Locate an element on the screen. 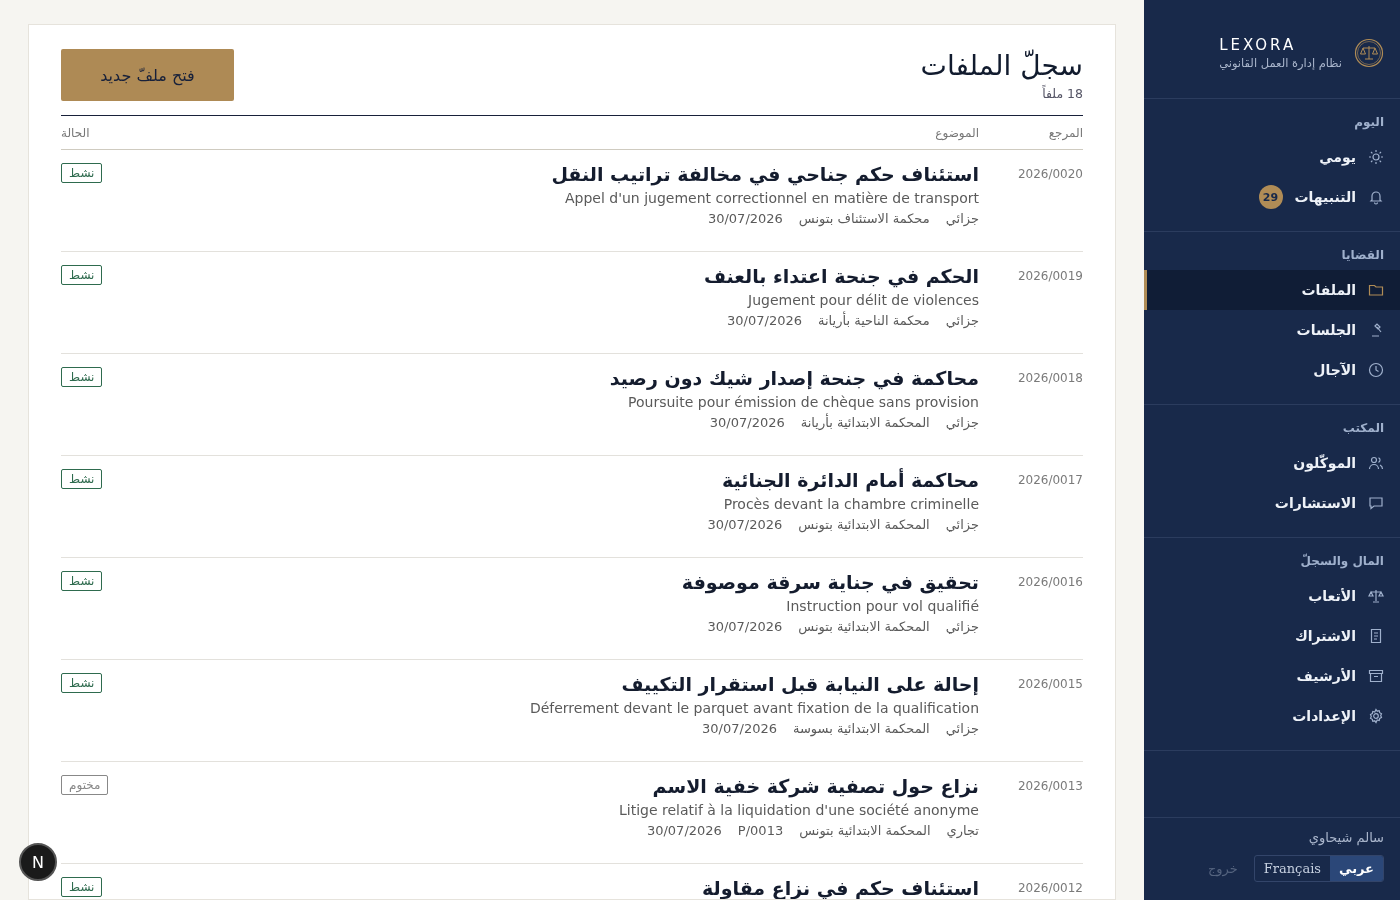 This screenshot has height=900, width=1400. language-option: عربي is located at coordinates (1356, 868).